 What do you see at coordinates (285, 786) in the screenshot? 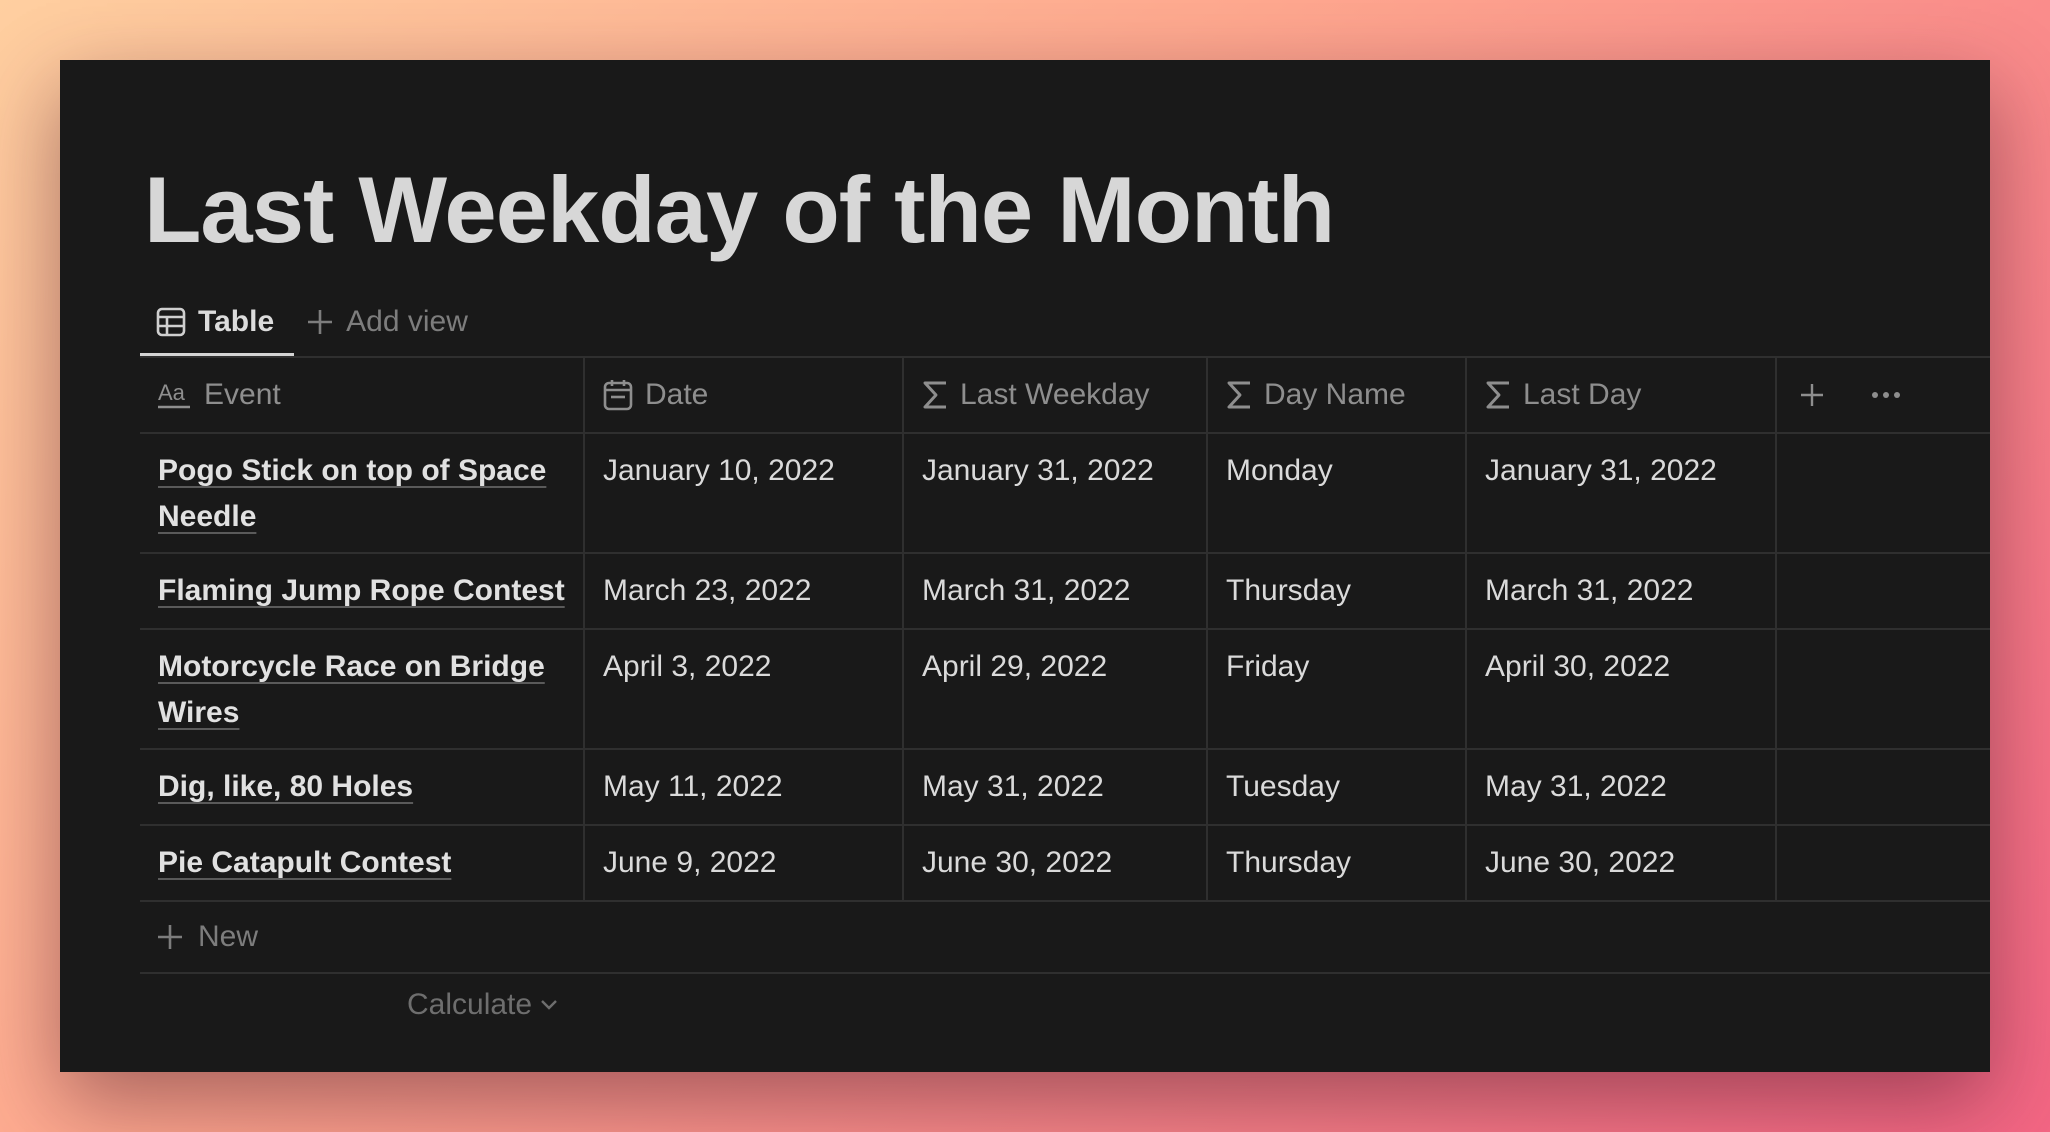
I see `event-title: Dig, like, 80 Holes` at bounding box center [285, 786].